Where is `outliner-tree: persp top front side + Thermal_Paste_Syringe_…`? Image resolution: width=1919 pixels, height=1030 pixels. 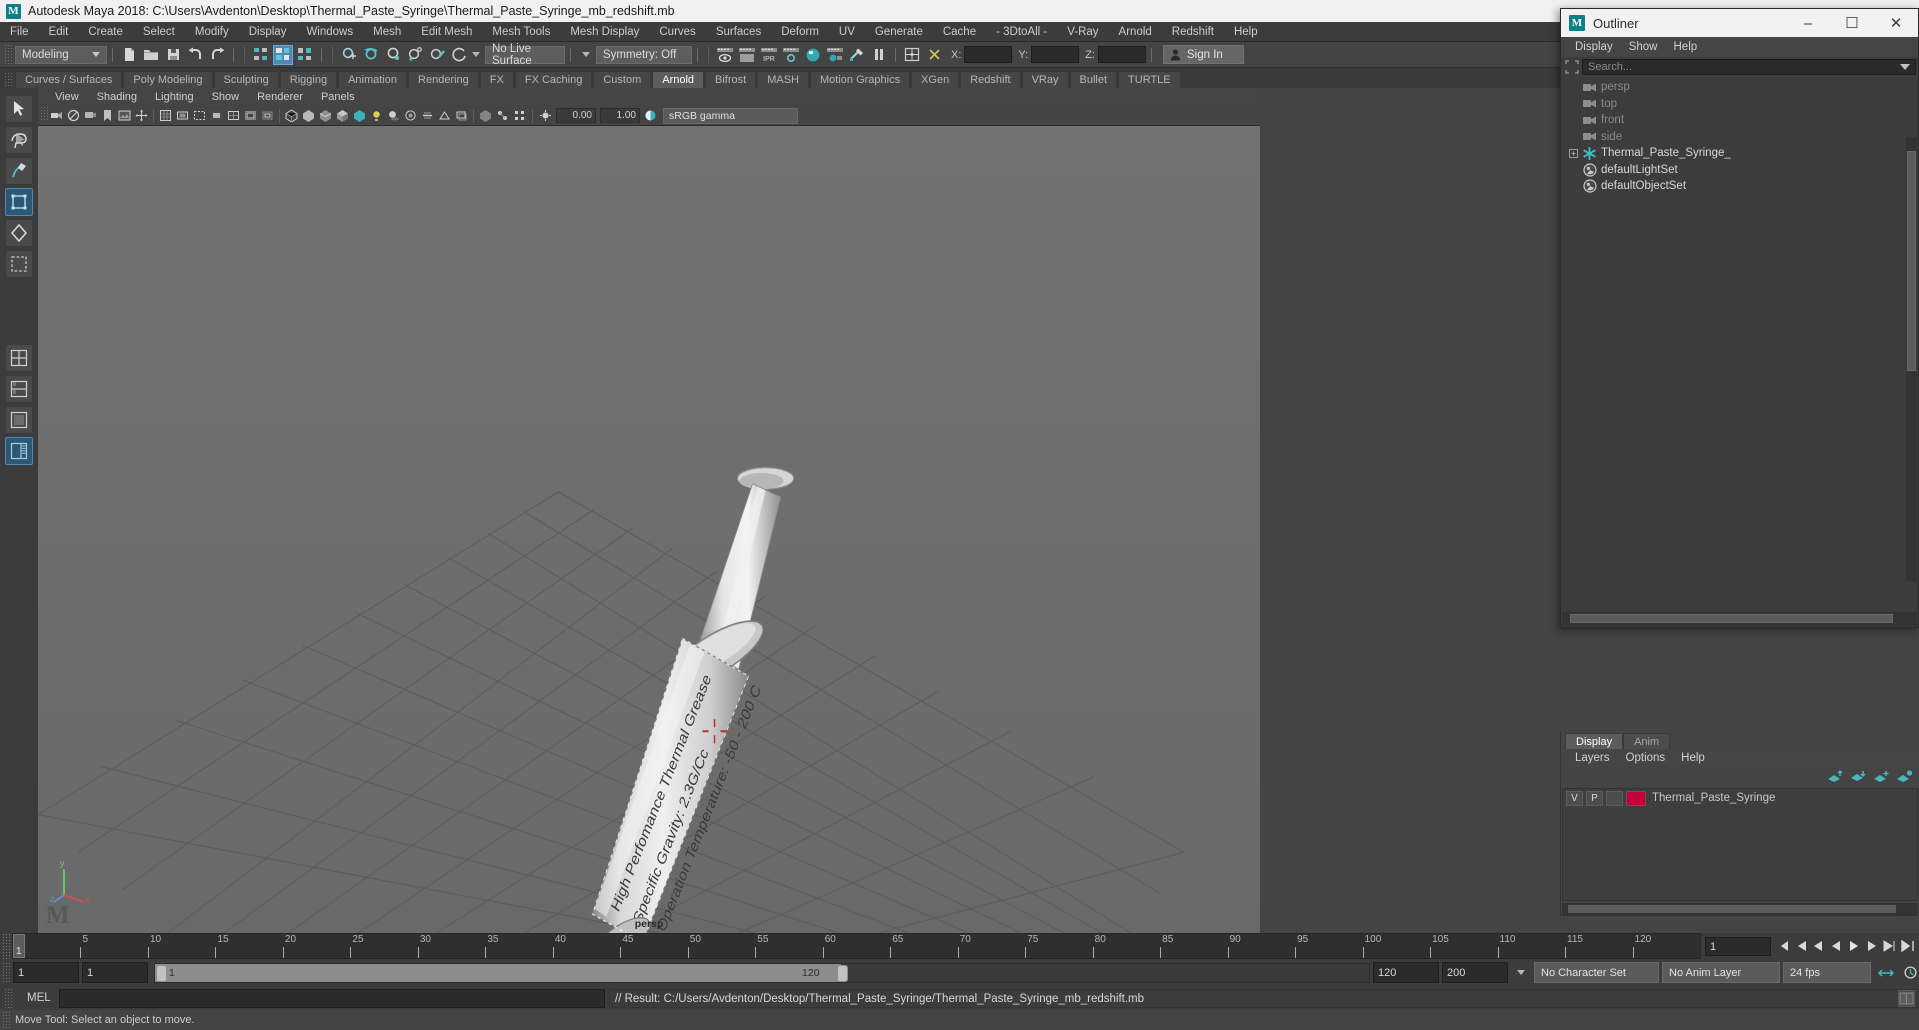
outliner-tree: persp top front side + Thermal_Paste_Syringe_… is located at coordinates (1739, 344).